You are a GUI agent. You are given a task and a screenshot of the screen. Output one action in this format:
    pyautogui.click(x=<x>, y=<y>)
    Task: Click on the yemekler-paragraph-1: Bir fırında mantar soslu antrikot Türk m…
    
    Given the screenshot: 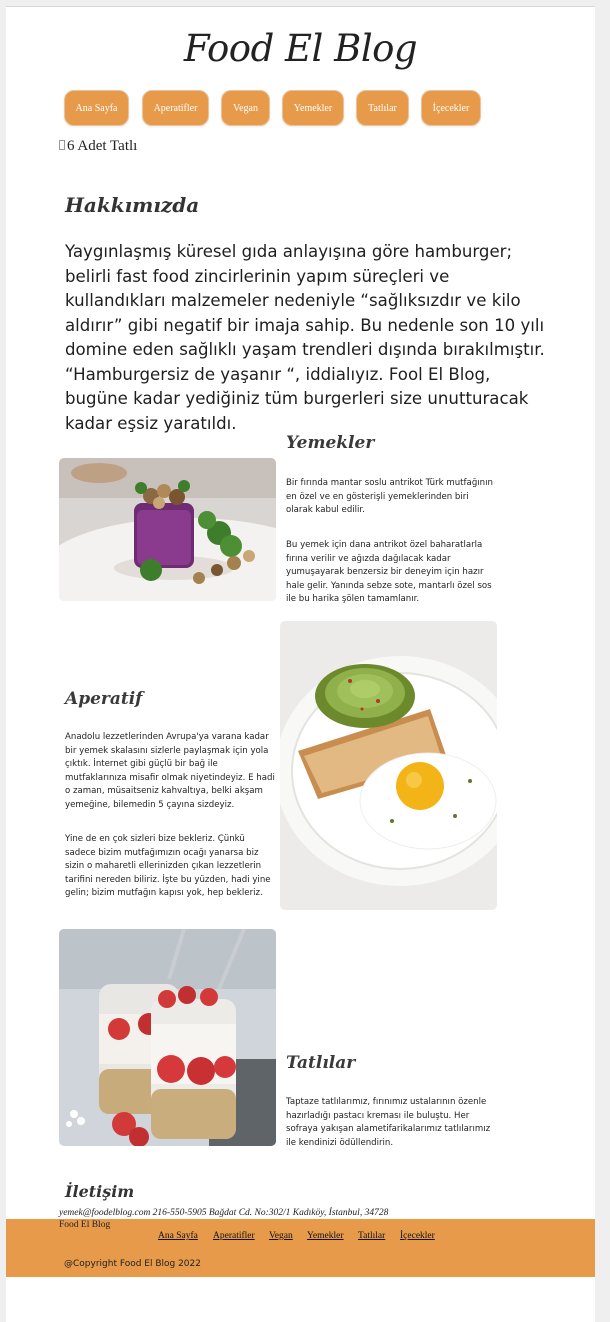 What is the action you would take?
    pyautogui.click(x=389, y=496)
    